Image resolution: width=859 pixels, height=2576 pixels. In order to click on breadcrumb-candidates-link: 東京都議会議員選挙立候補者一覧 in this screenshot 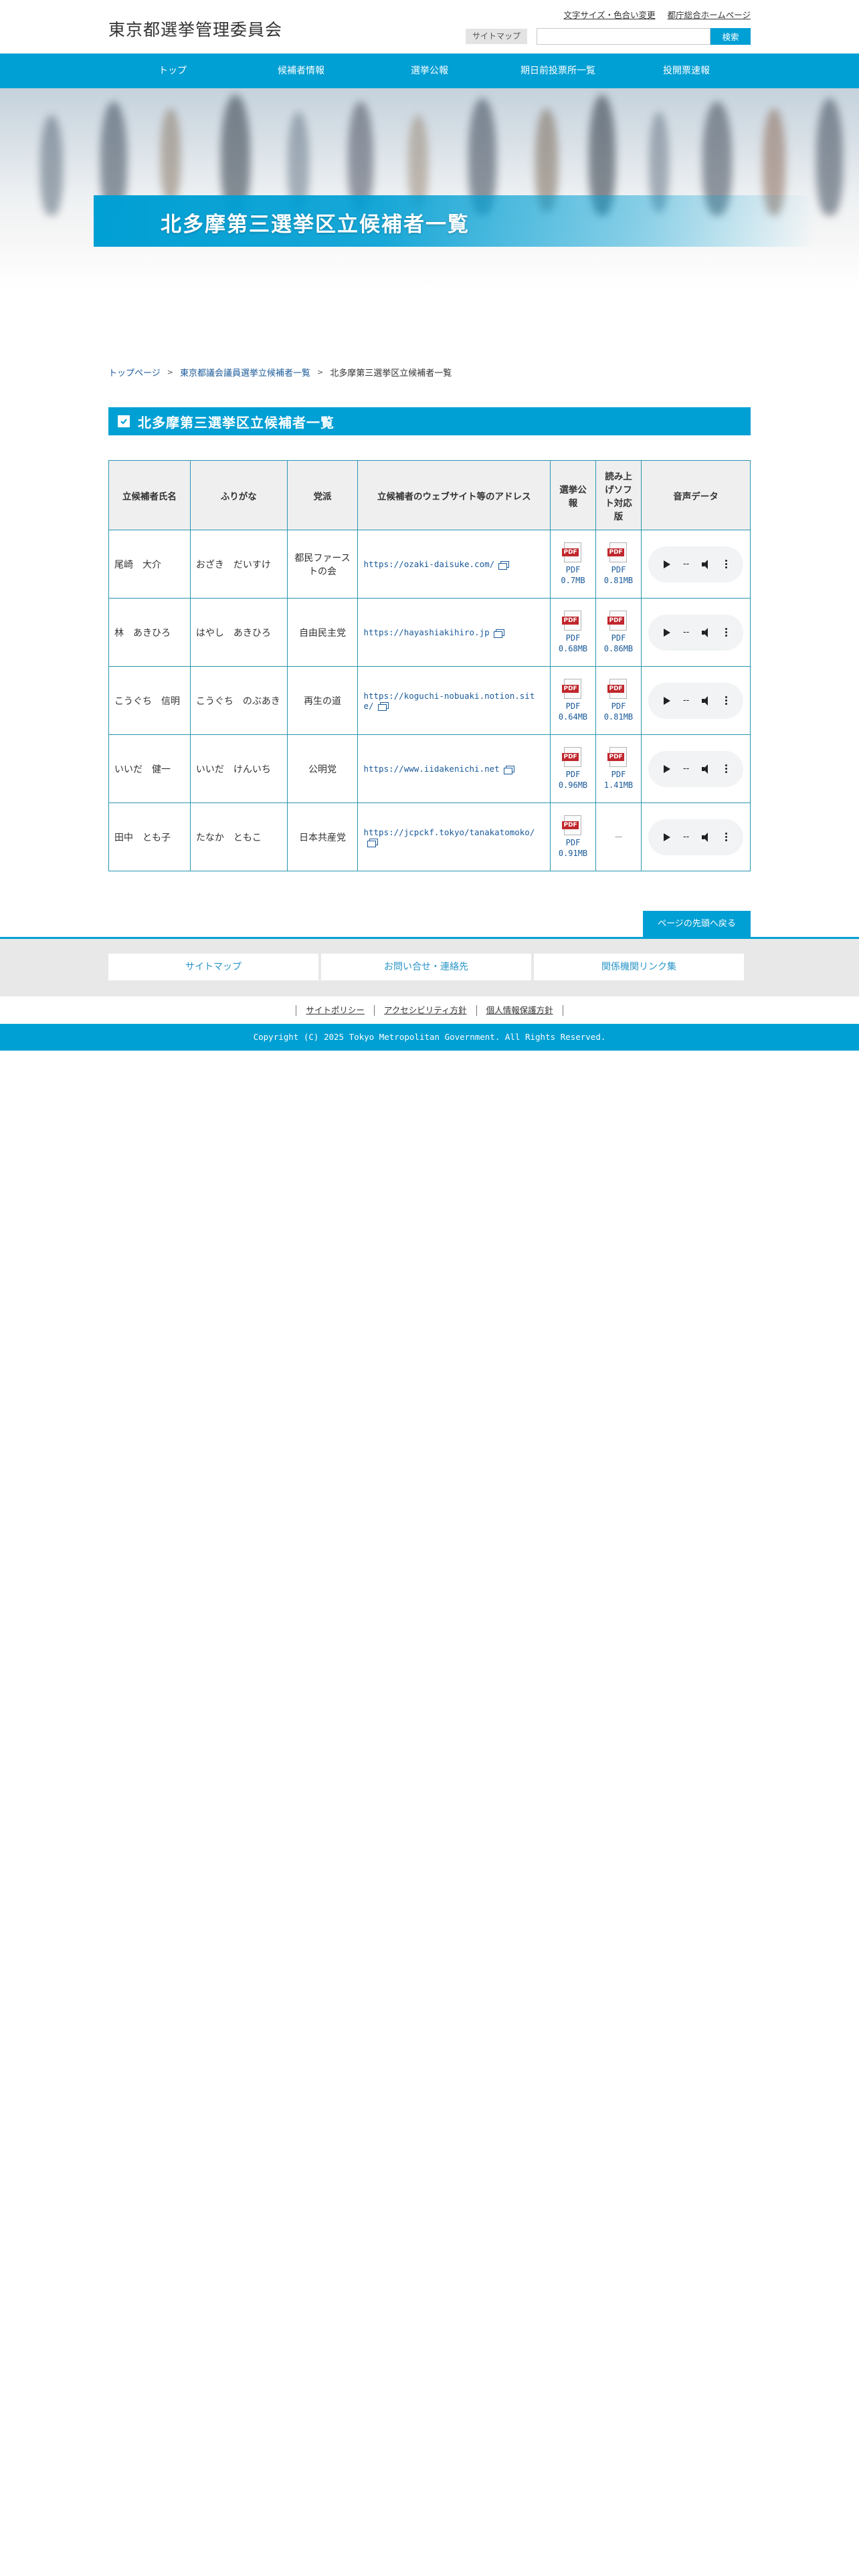, I will do `click(245, 372)`.